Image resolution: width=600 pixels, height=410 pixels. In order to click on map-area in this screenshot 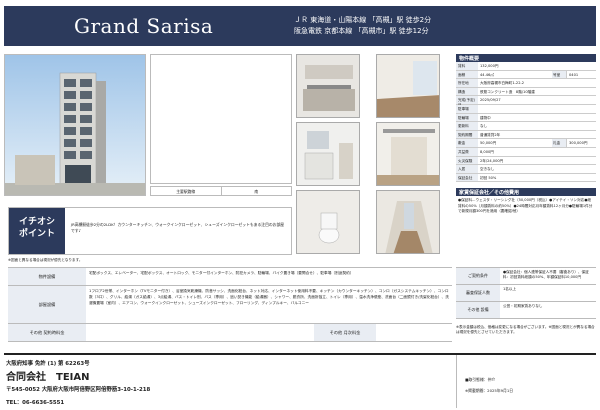, I will do `click(221, 119)`.